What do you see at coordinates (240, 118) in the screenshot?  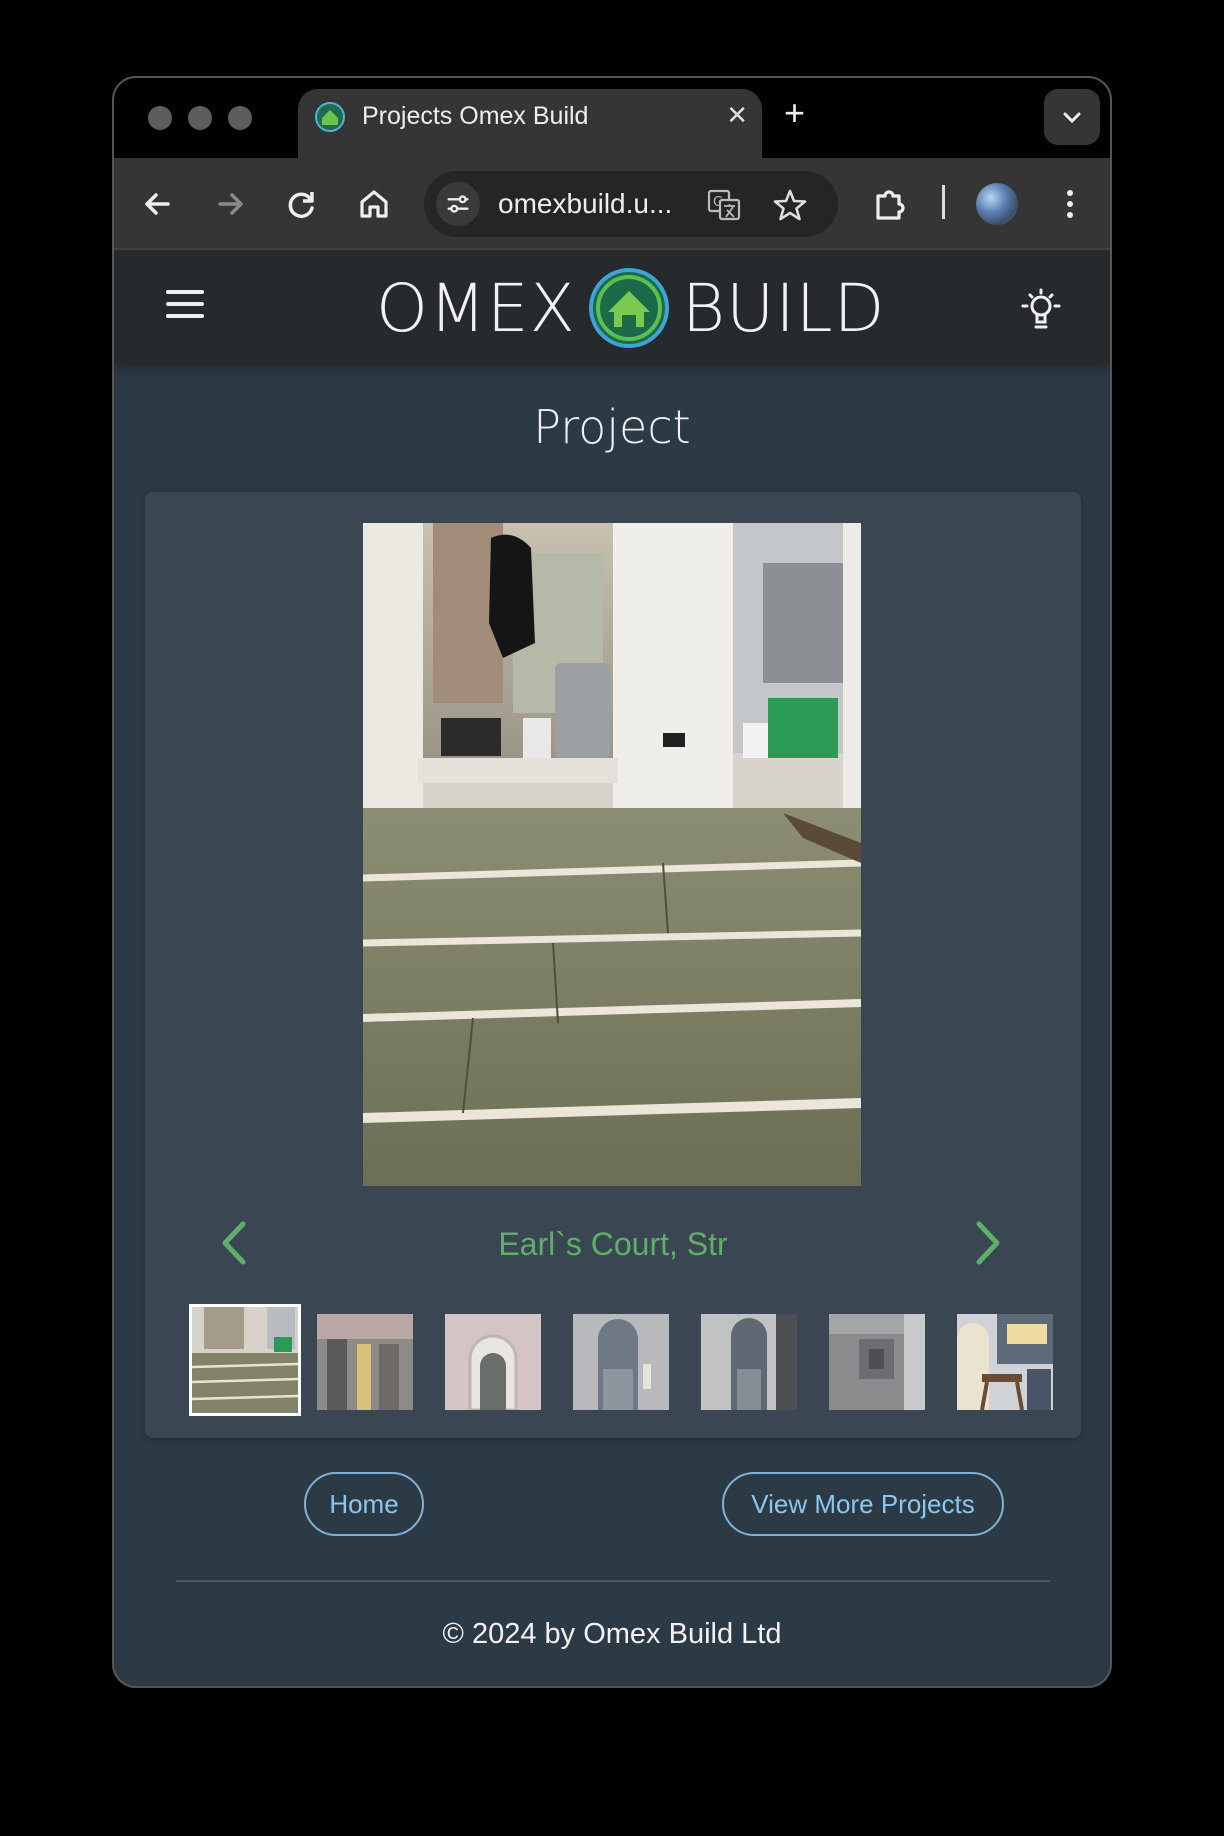 I see `window-maximize-dot` at bounding box center [240, 118].